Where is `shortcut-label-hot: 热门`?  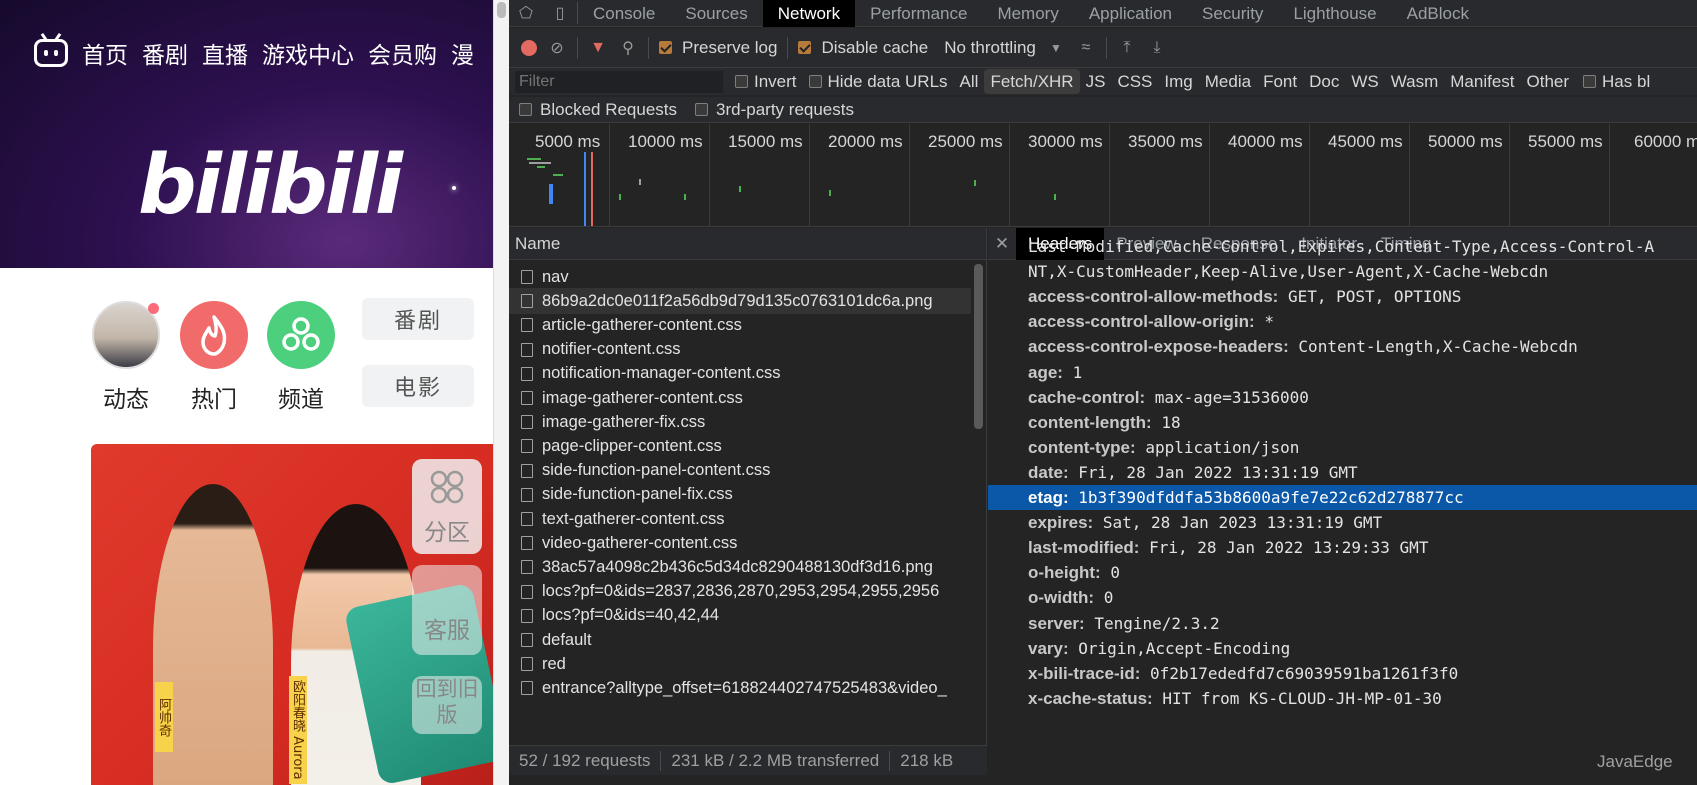 shortcut-label-hot: 热门 is located at coordinates (214, 397).